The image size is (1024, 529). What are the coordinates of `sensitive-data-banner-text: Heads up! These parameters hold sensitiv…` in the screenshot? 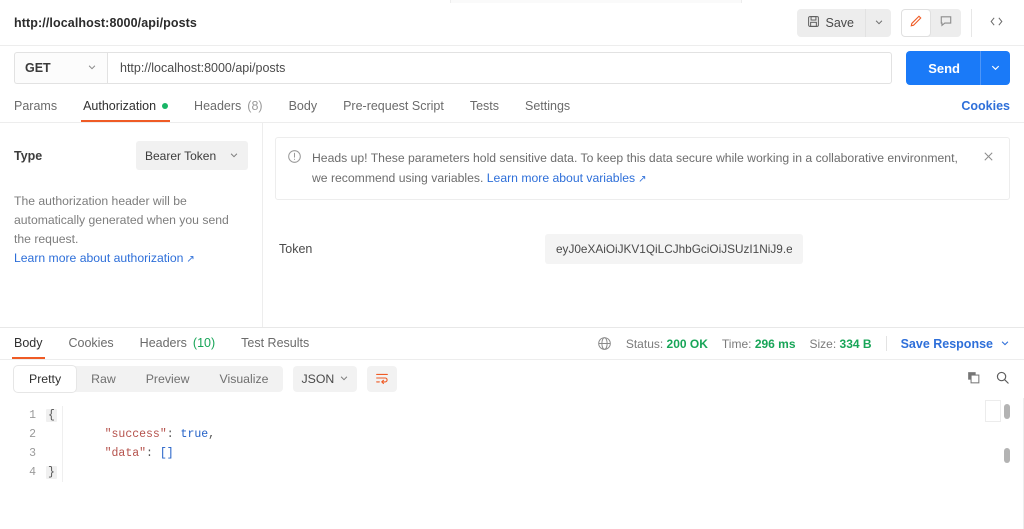 It's located at (639, 168).